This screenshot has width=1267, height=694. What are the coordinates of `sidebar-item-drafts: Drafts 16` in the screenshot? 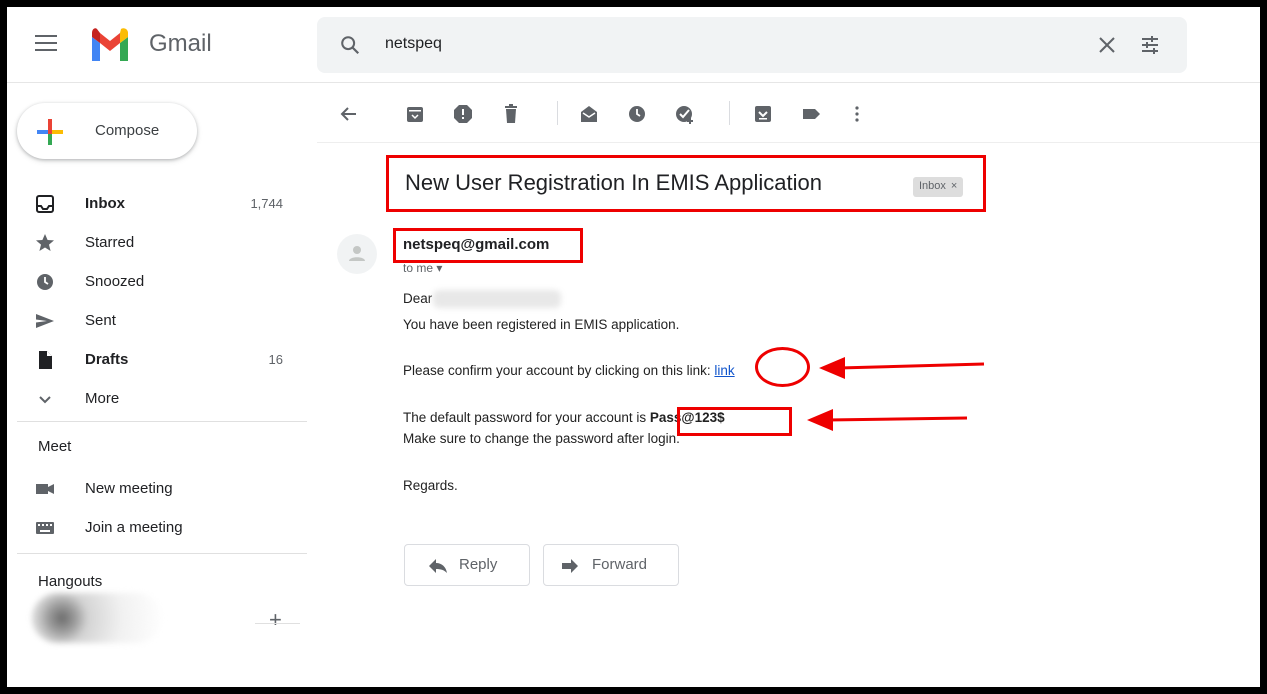 It's located at (152, 359).